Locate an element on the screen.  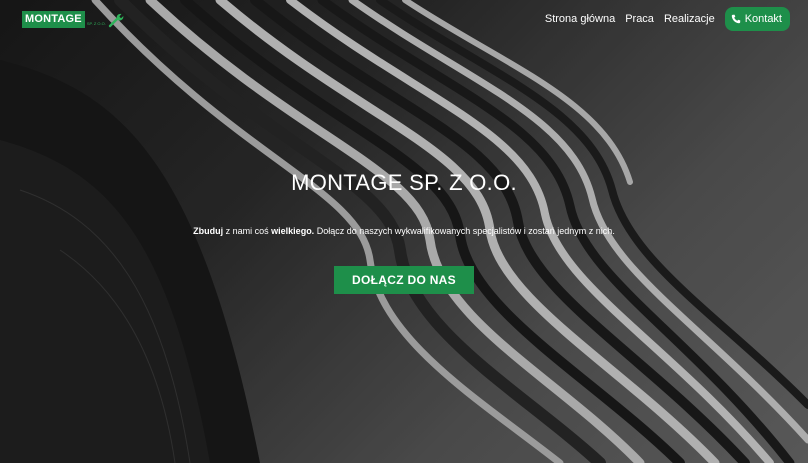
phone-icon is located at coordinates (735, 19).